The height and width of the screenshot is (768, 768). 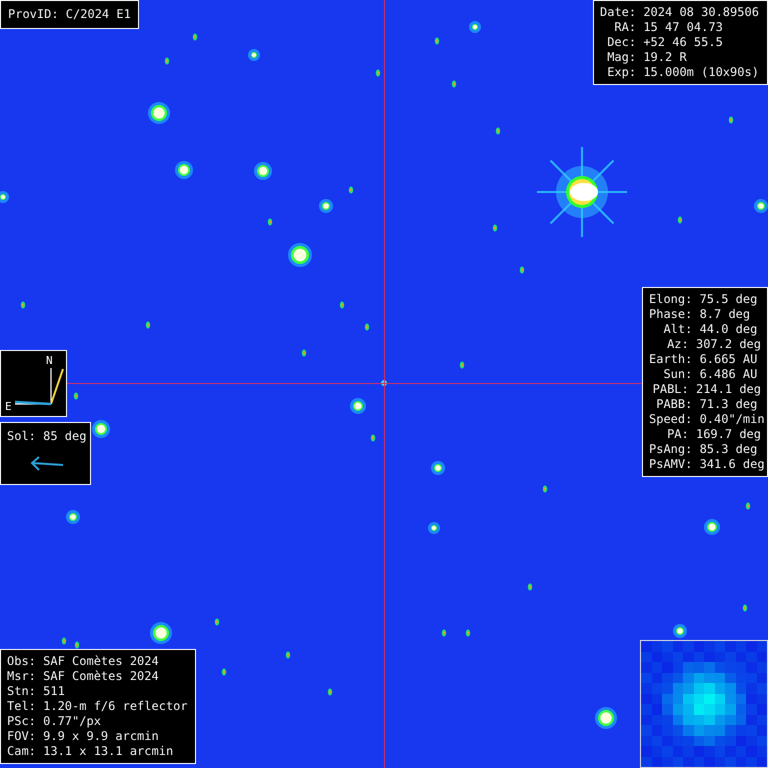 I want to click on info-line: PsAng: 85.3 deg, so click(x=703, y=449).